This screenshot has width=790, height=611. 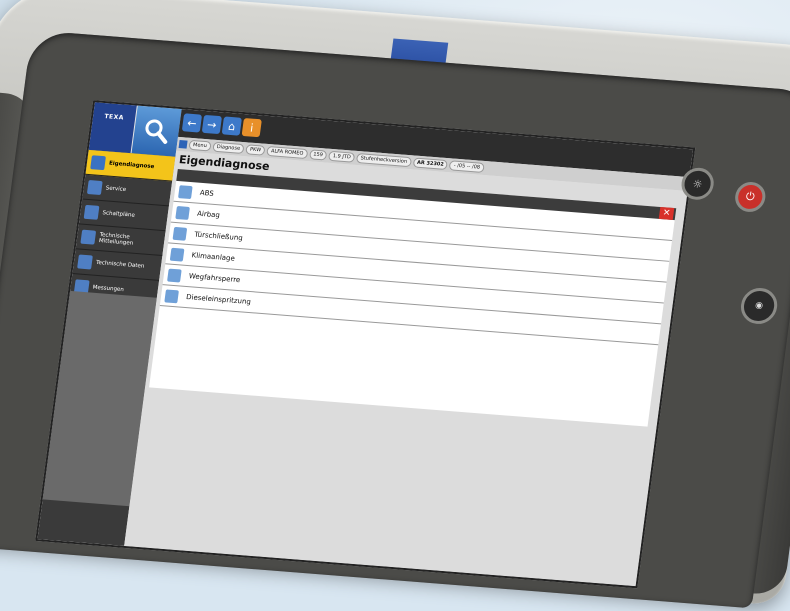 What do you see at coordinates (213, 257) in the screenshot?
I see `list-item-label: Klimaanlage` at bounding box center [213, 257].